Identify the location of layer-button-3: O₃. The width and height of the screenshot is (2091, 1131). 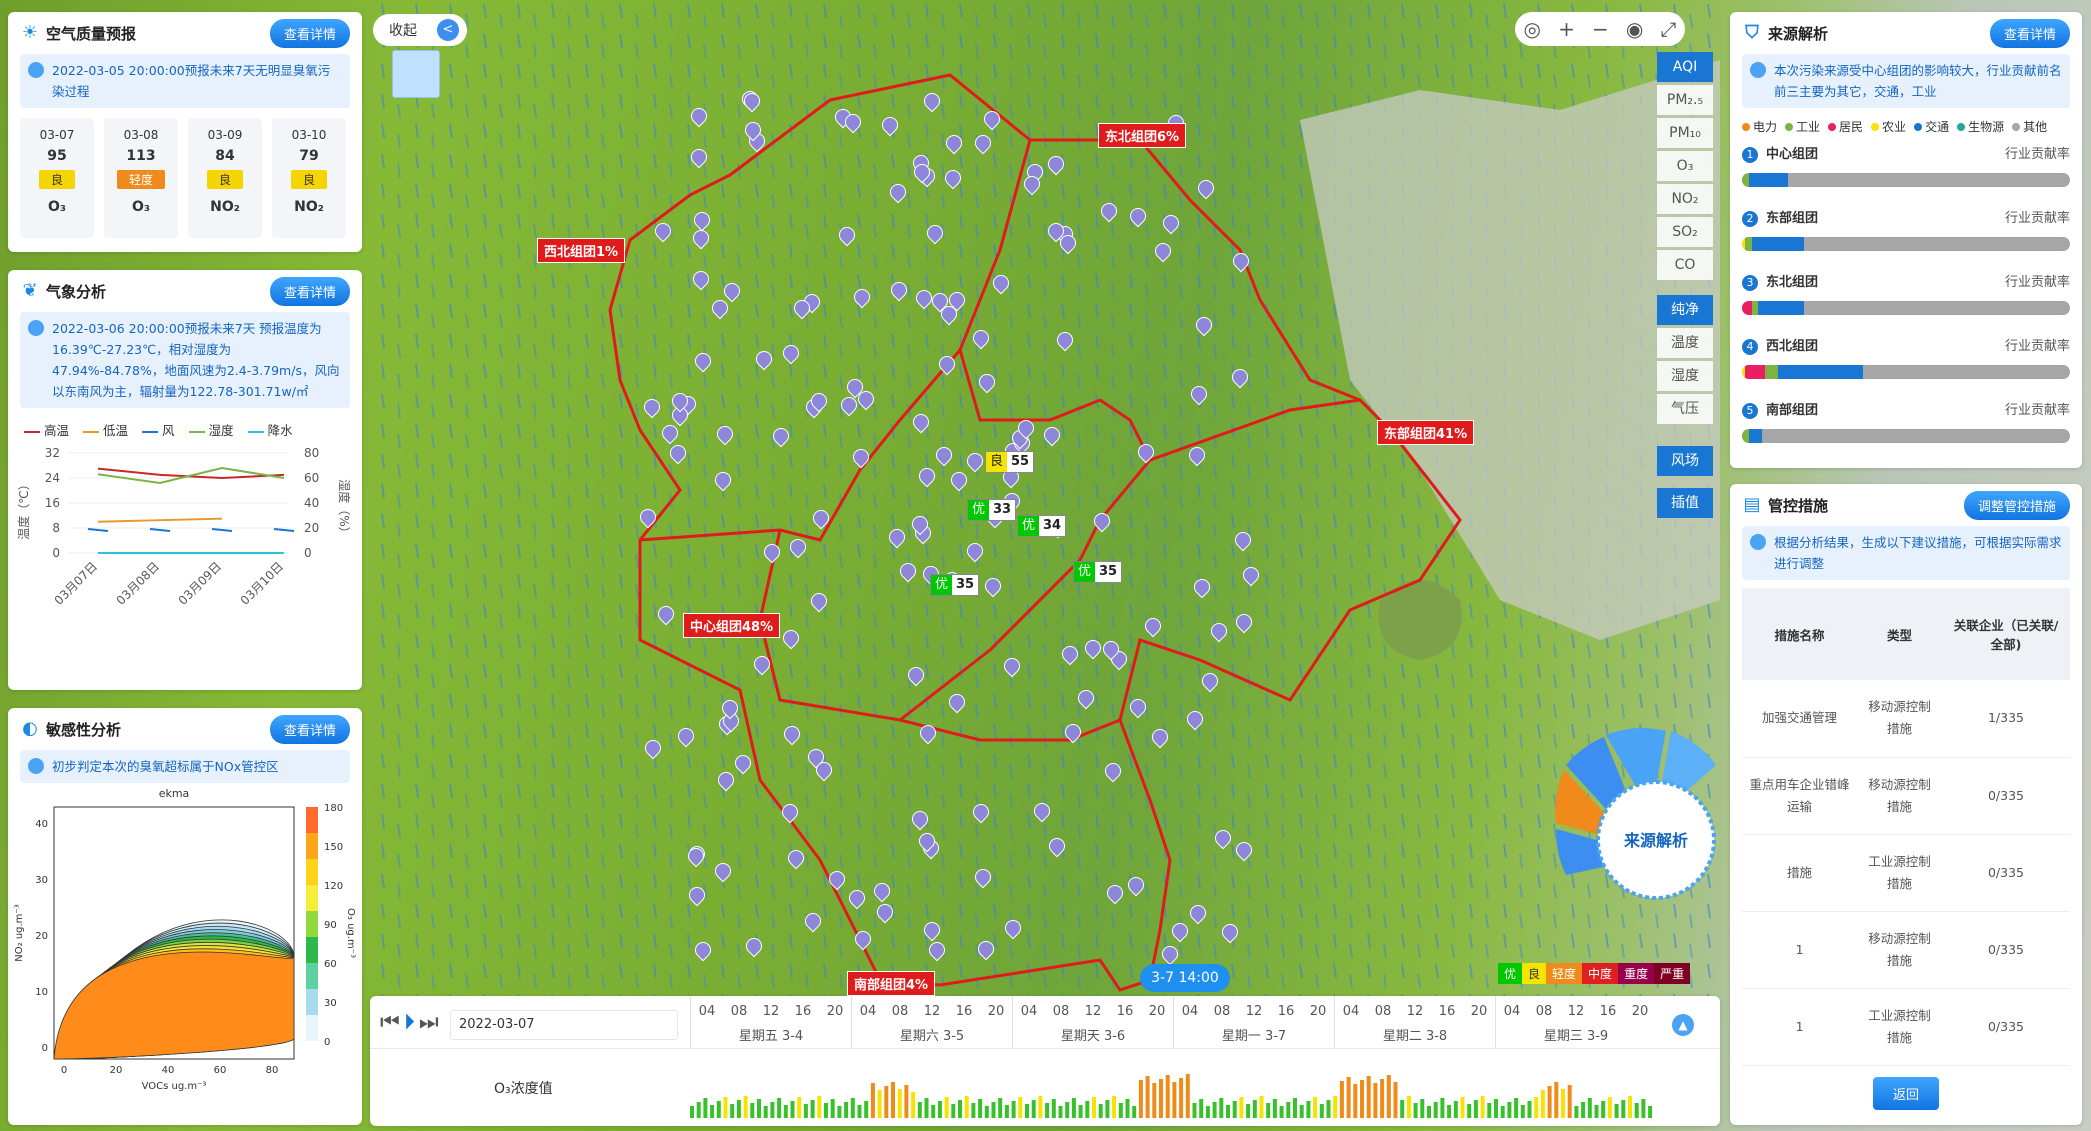
(1685, 166).